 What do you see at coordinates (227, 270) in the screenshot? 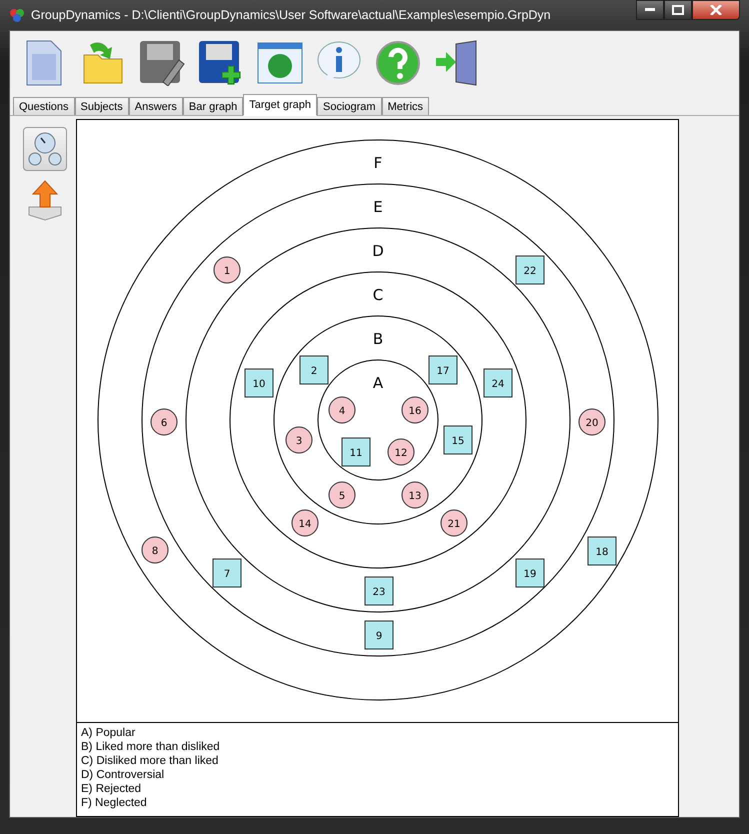
I see `subject-node: 1` at bounding box center [227, 270].